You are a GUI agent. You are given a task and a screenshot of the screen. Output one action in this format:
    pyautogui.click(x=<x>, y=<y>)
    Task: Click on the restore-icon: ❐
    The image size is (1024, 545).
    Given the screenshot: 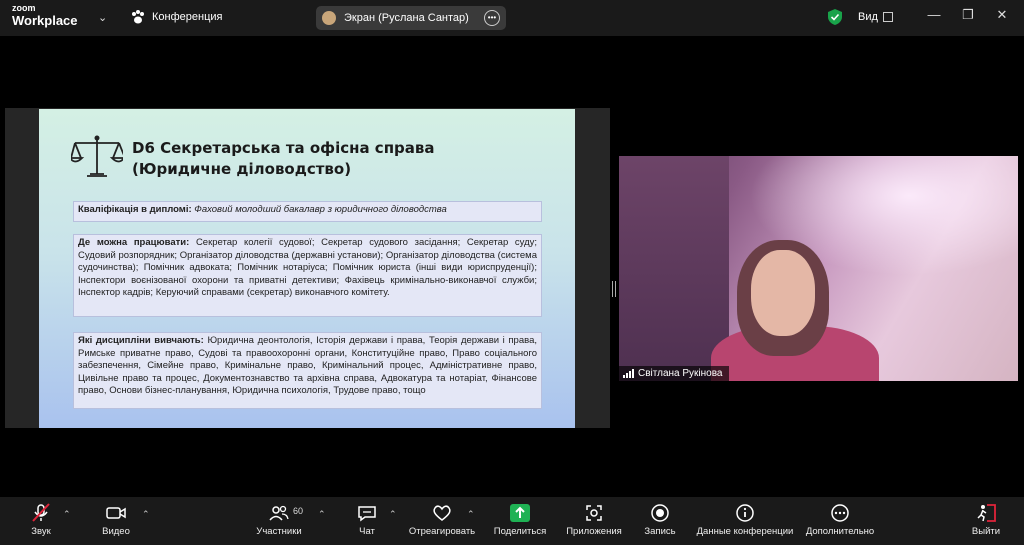 What is the action you would take?
    pyautogui.click(x=968, y=15)
    